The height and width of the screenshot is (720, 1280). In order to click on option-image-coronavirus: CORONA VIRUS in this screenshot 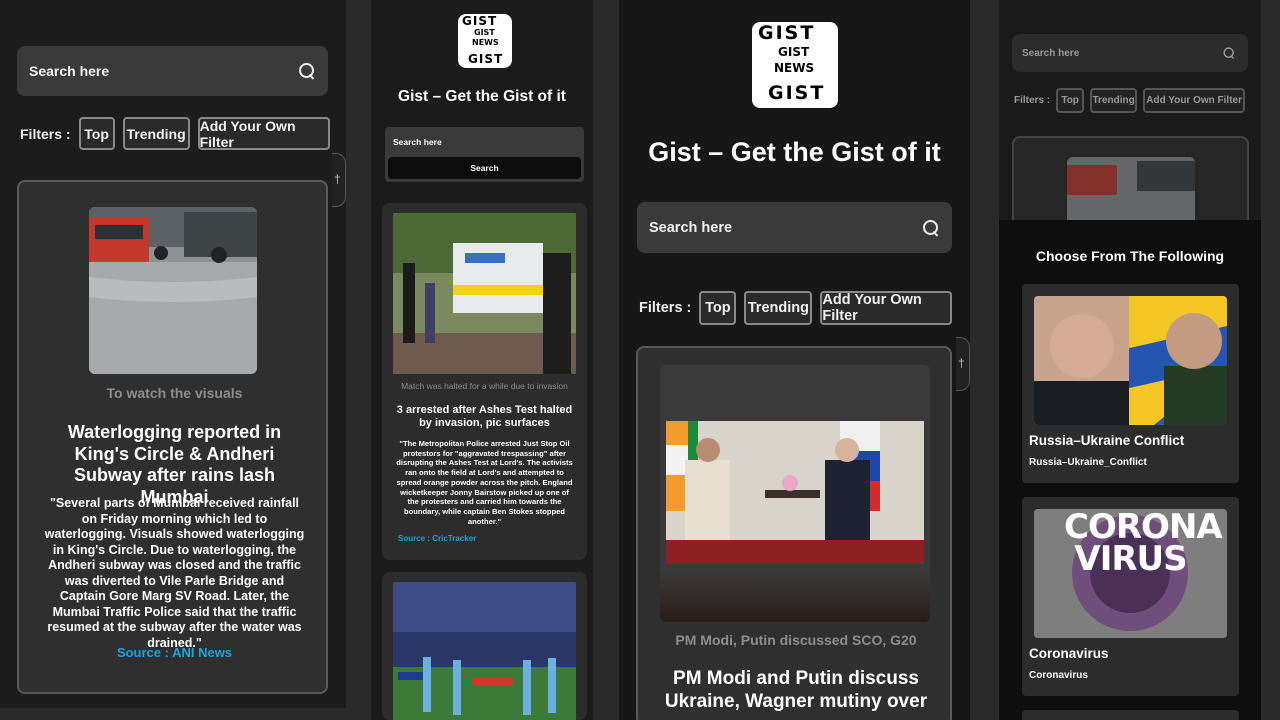, I will do `click(1130, 573)`.